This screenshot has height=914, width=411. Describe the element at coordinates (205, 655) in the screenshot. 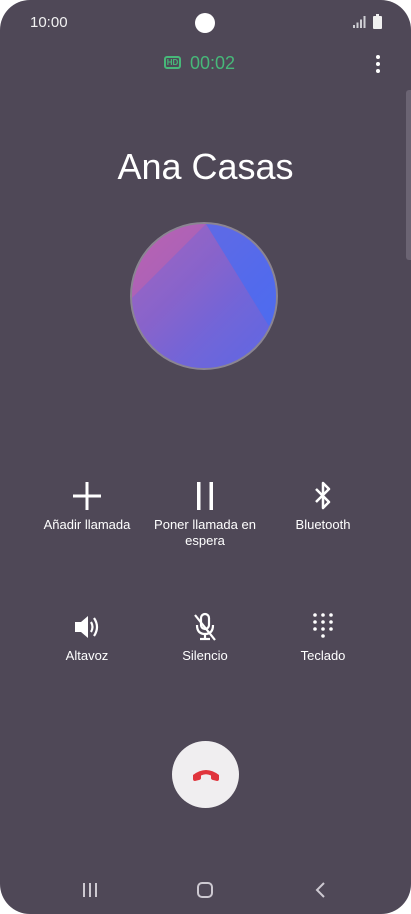

I see `mute-label: Silencio` at that location.